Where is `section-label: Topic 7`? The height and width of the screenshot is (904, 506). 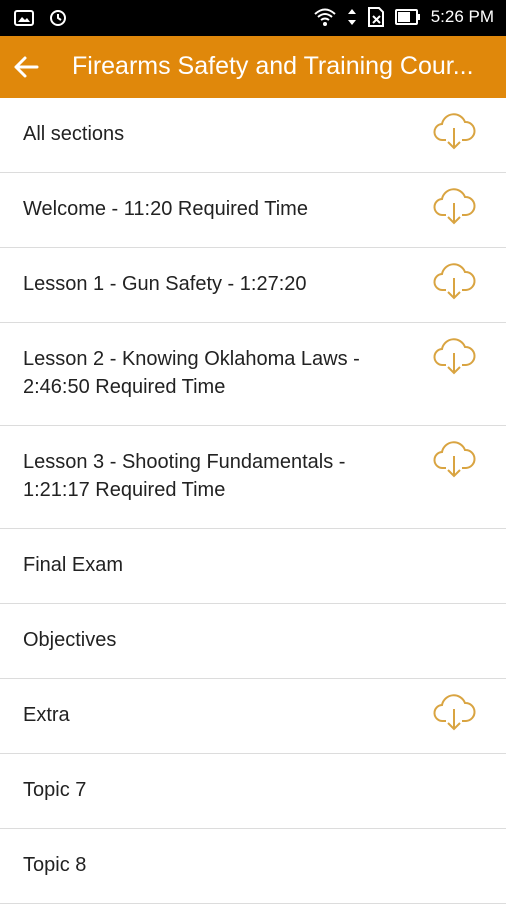
section-label: Topic 7 is located at coordinates (55, 790).